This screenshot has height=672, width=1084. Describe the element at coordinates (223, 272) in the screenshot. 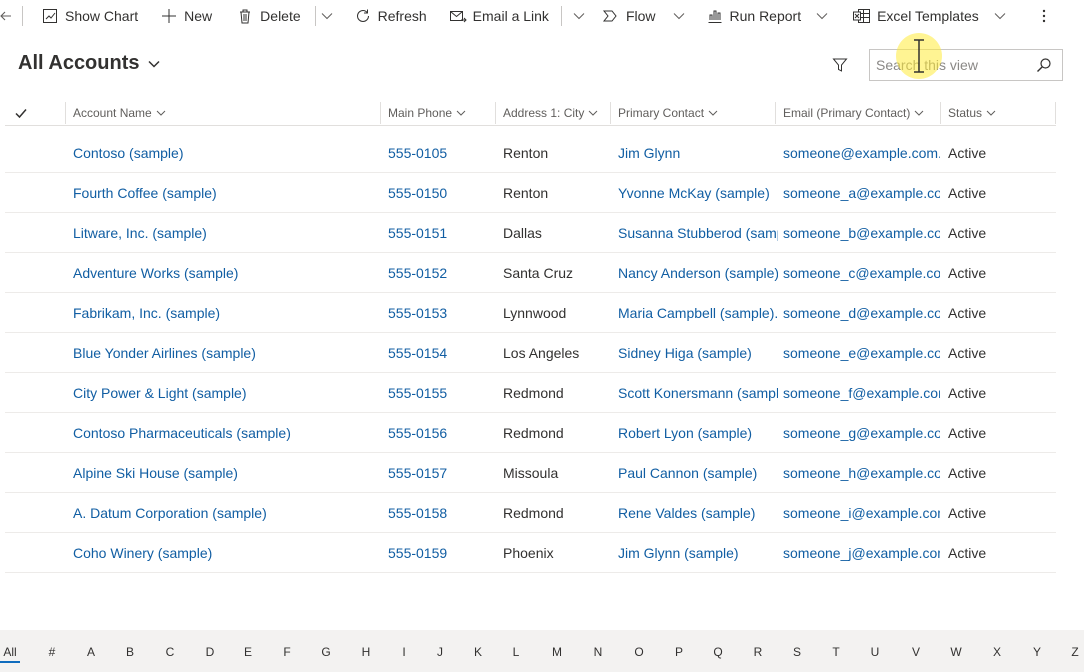

I see `account-name-cell: Adventure Works (sample)` at that location.